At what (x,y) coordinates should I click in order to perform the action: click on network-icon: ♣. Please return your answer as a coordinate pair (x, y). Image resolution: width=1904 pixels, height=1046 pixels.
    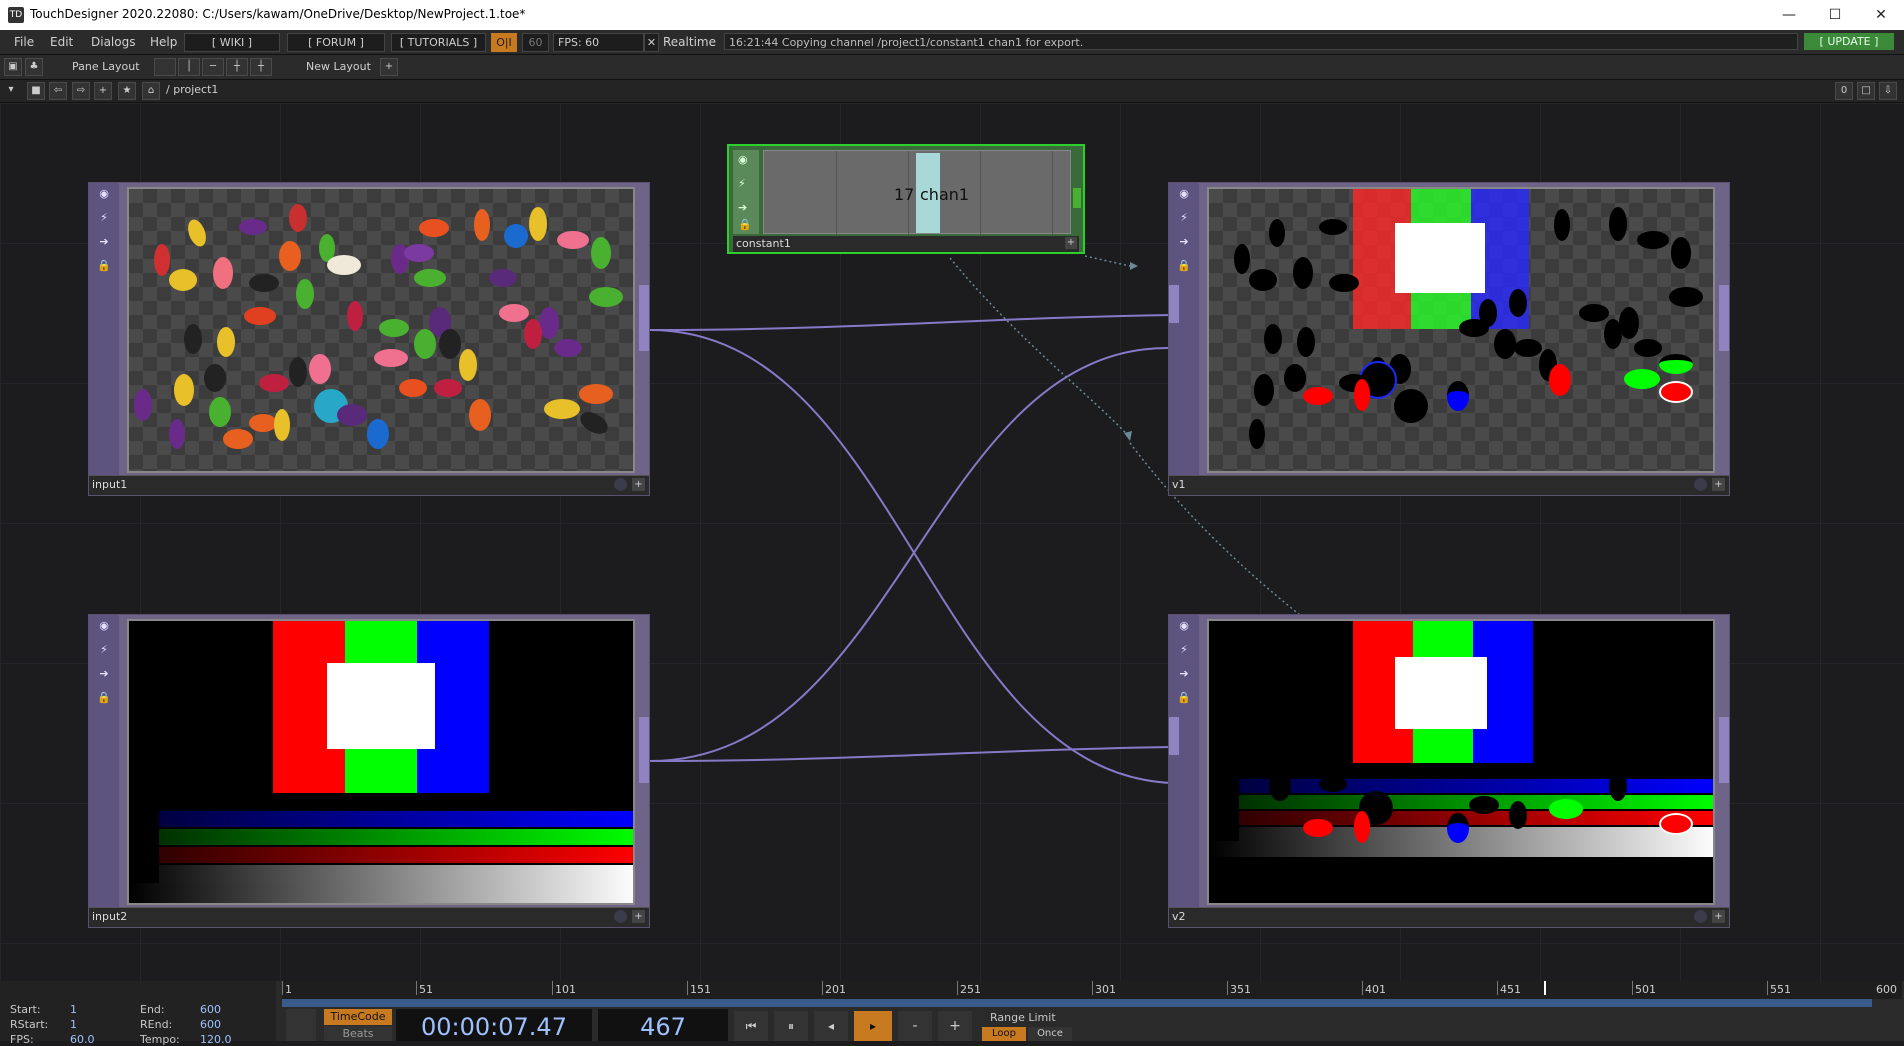
    Looking at the image, I should click on (34, 67).